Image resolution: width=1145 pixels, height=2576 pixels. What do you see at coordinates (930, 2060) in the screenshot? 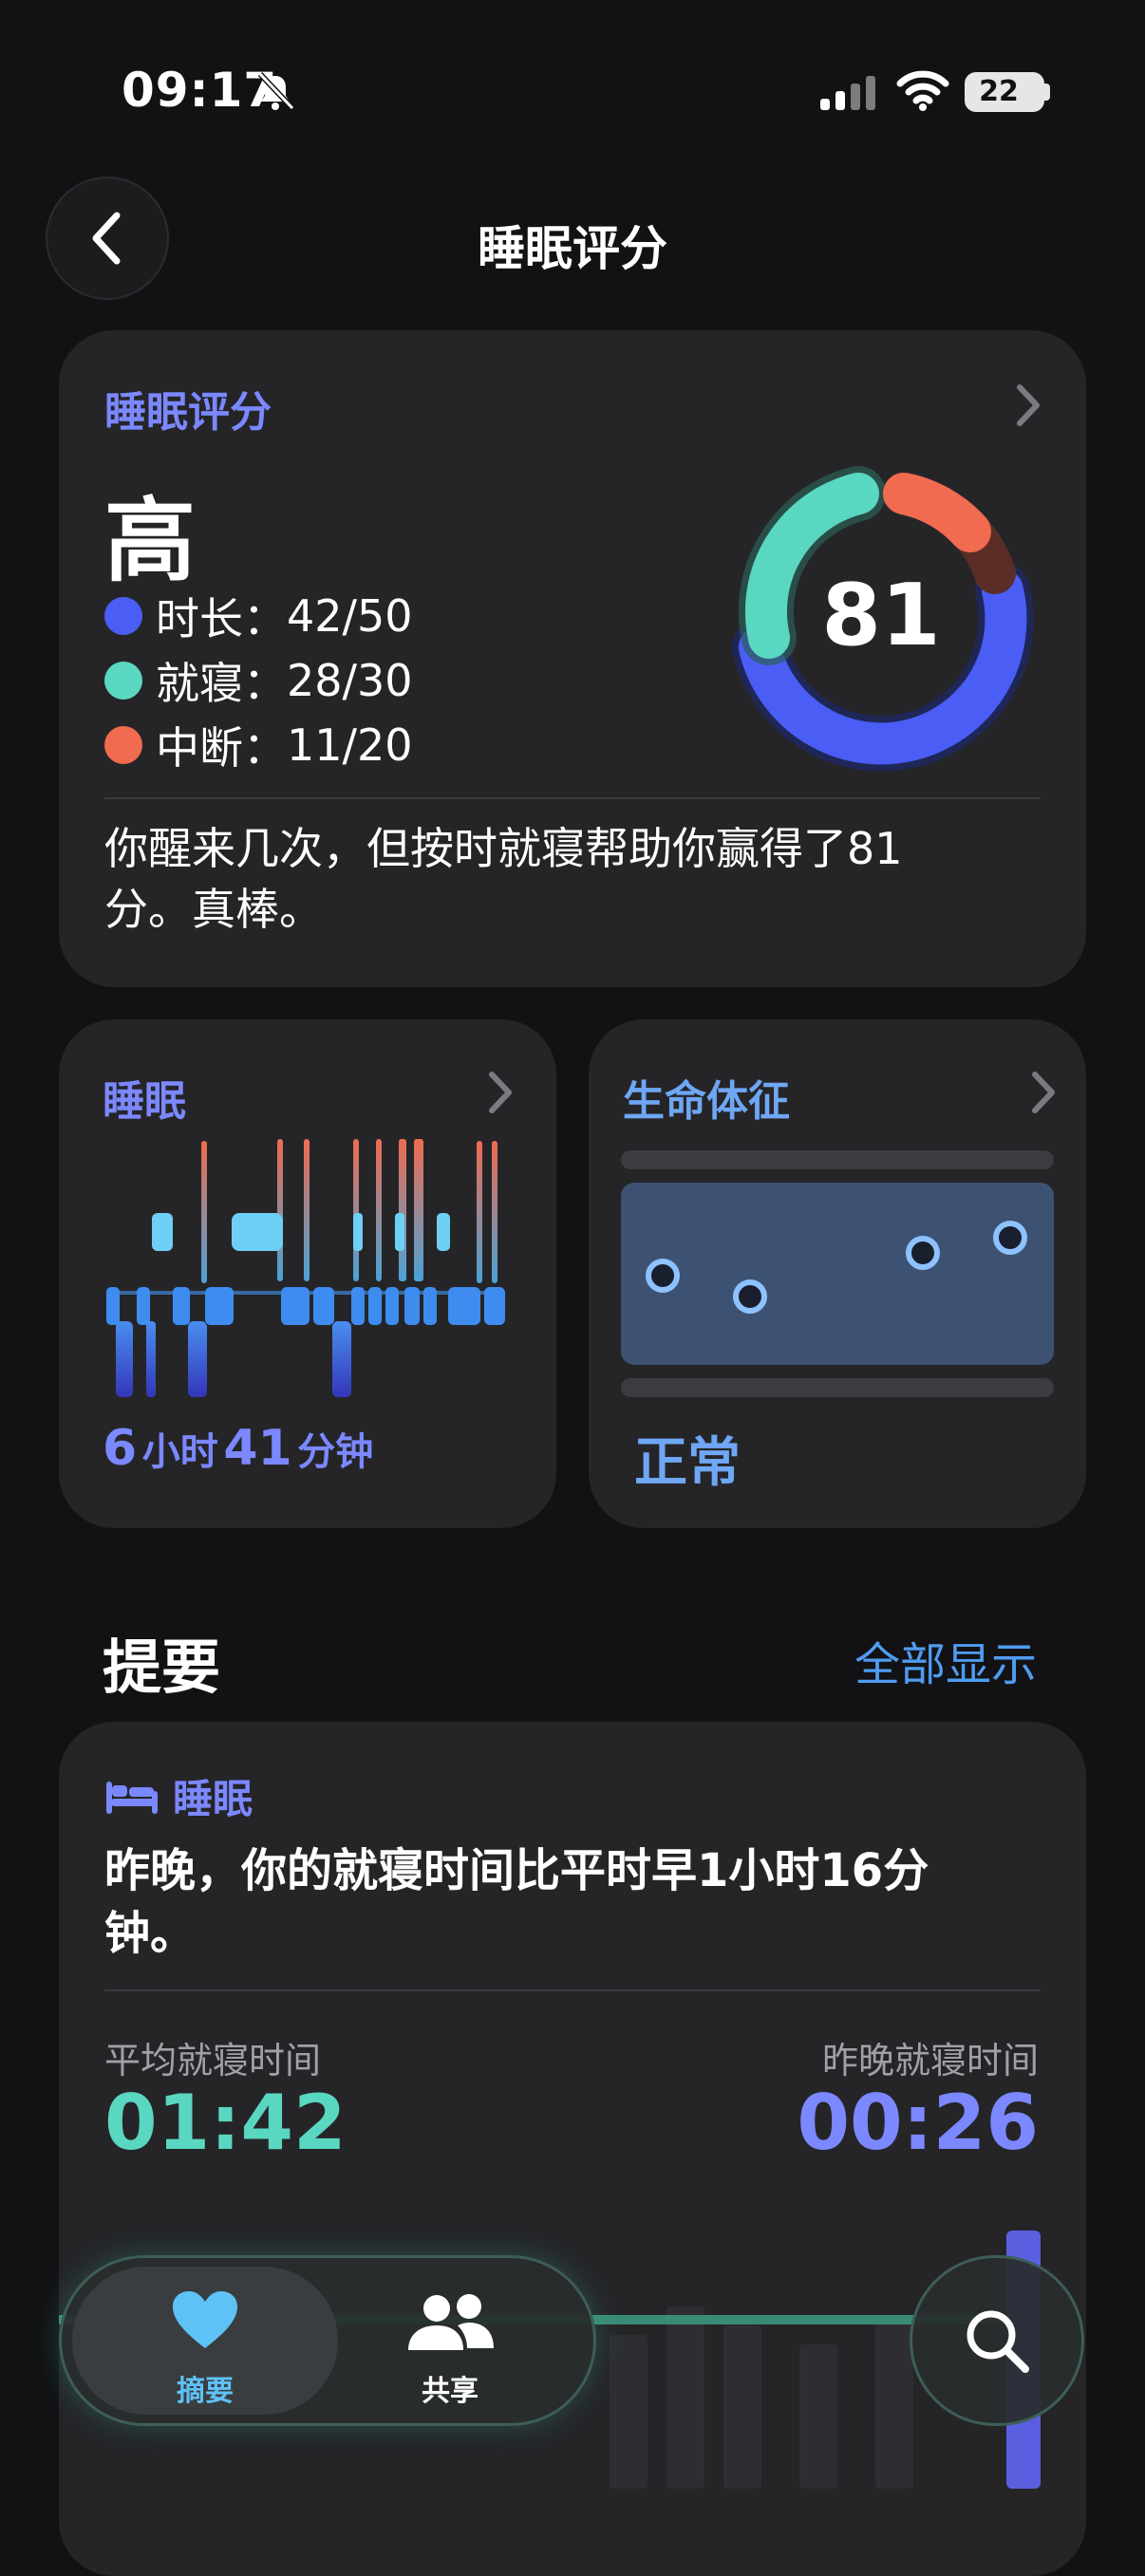
I see `last-bedtime-label: 昨晚就寝时间` at bounding box center [930, 2060].